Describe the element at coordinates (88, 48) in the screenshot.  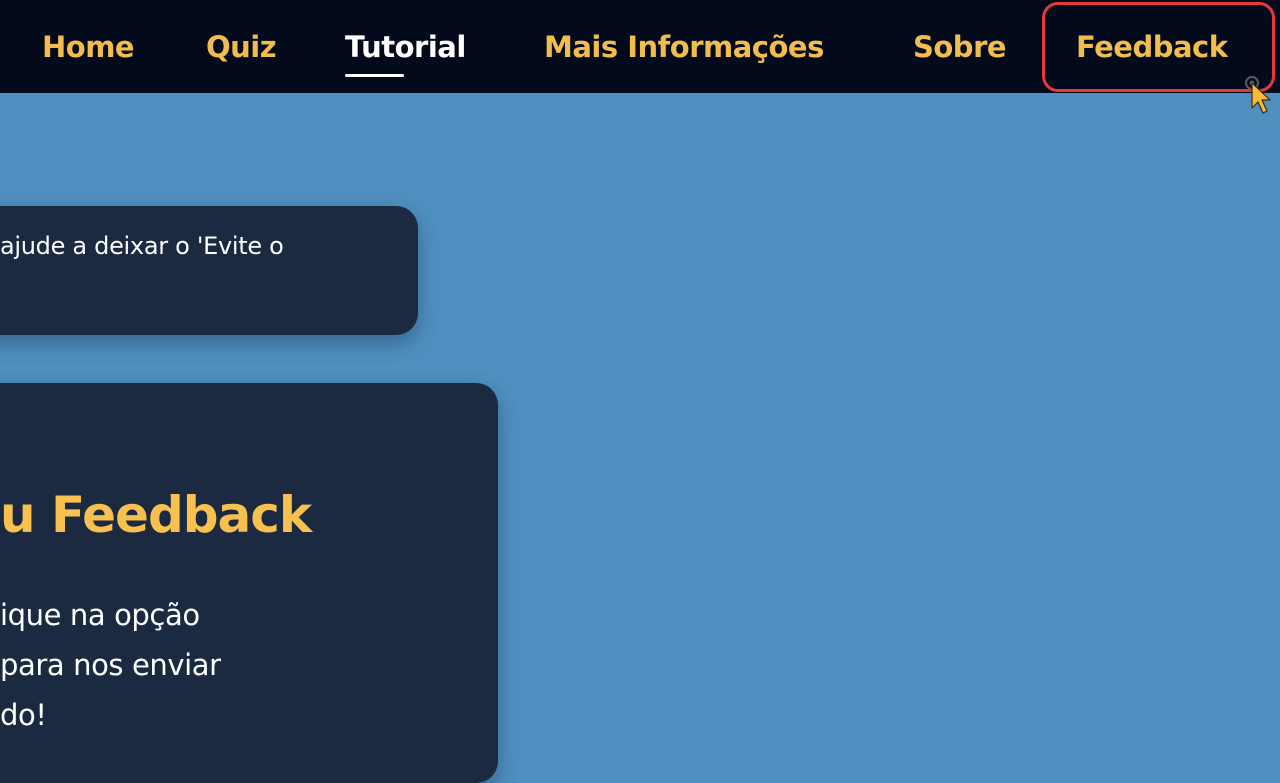
I see `nav-home-link: Home` at that location.